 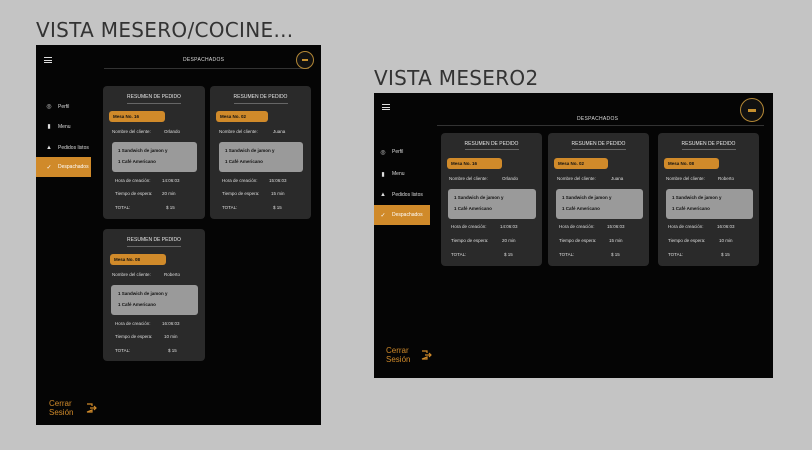 I want to click on created-value: 14:06:03, so click(x=171, y=180).